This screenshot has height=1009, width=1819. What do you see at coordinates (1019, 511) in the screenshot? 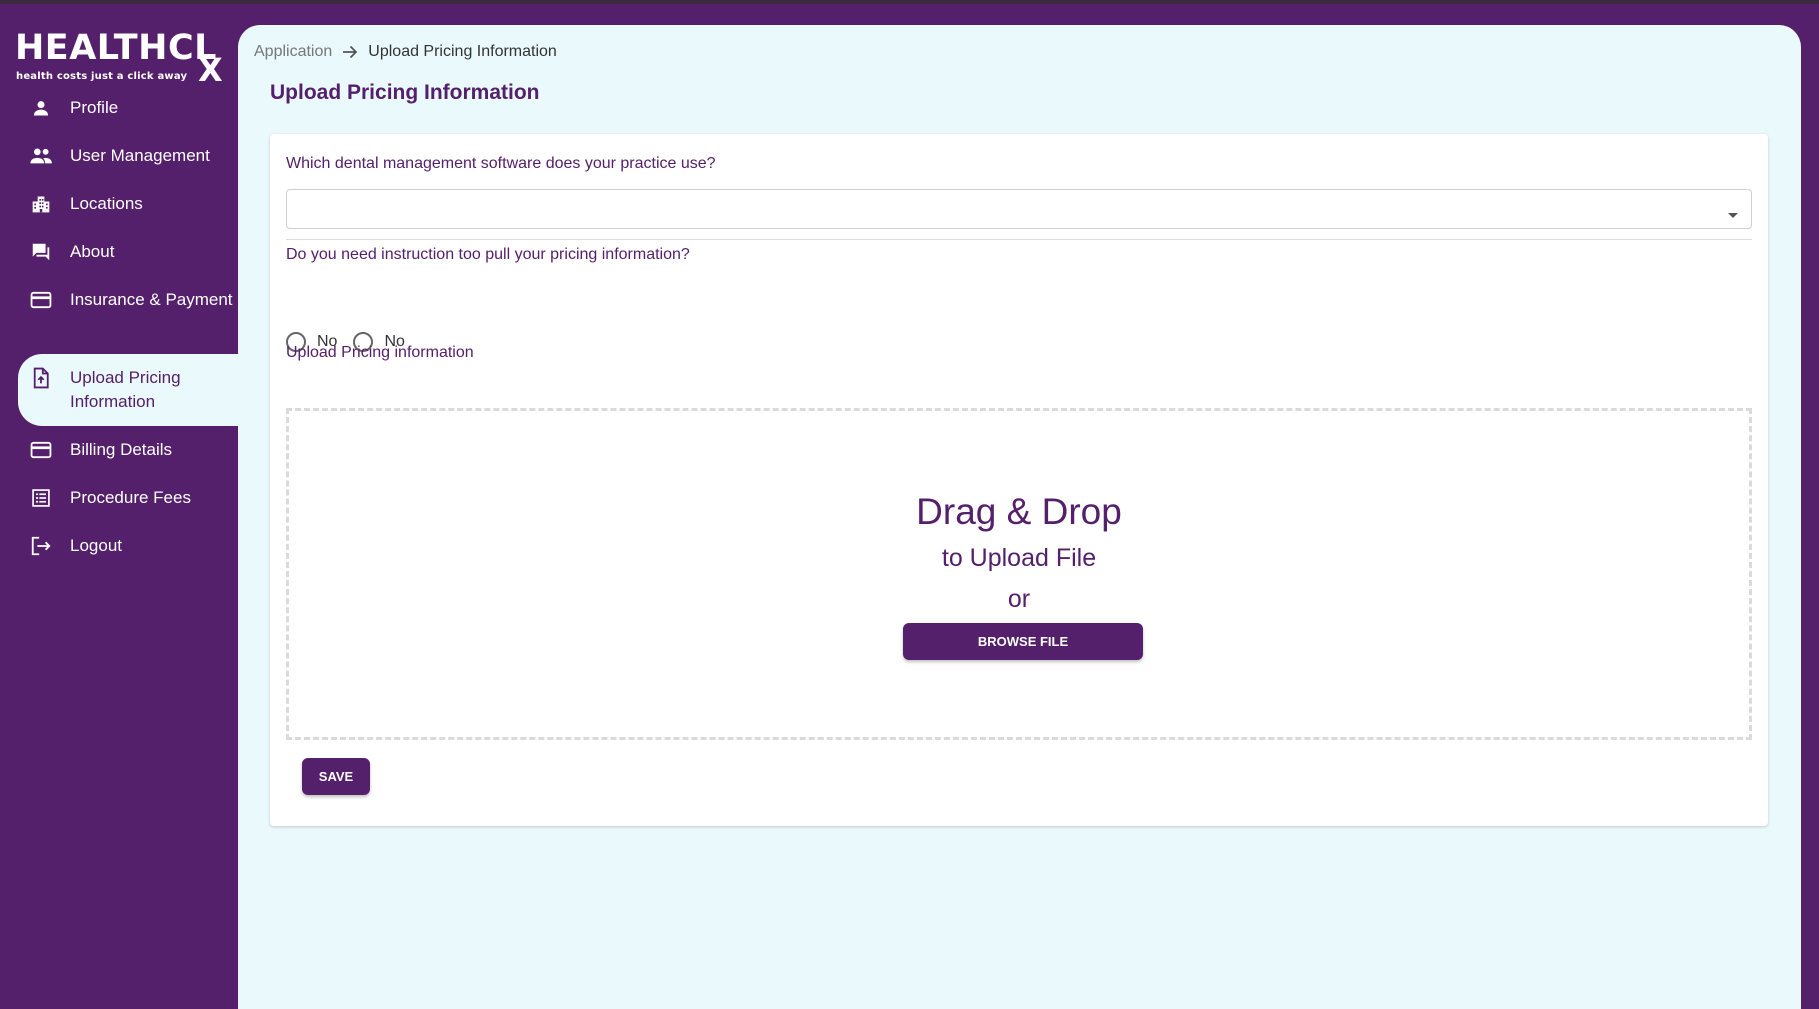
I see `dropzone-title: Drag & Drop` at bounding box center [1019, 511].